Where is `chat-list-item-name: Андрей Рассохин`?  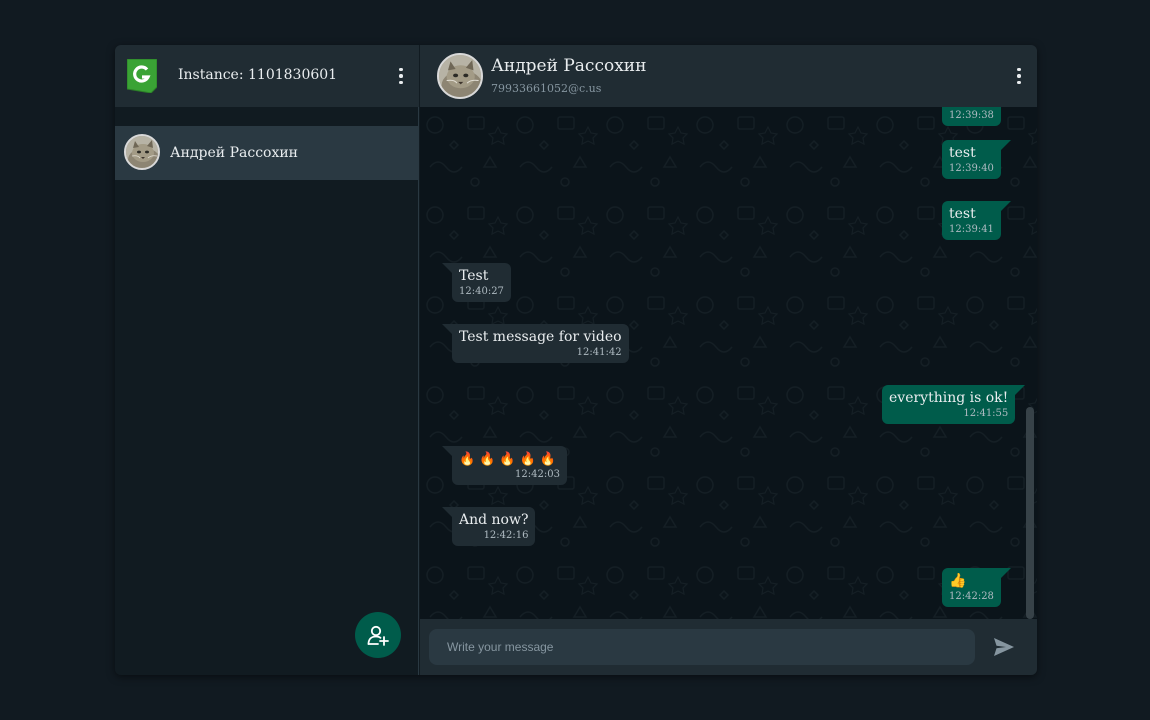 chat-list-item-name: Андрей Рассохин is located at coordinates (234, 153).